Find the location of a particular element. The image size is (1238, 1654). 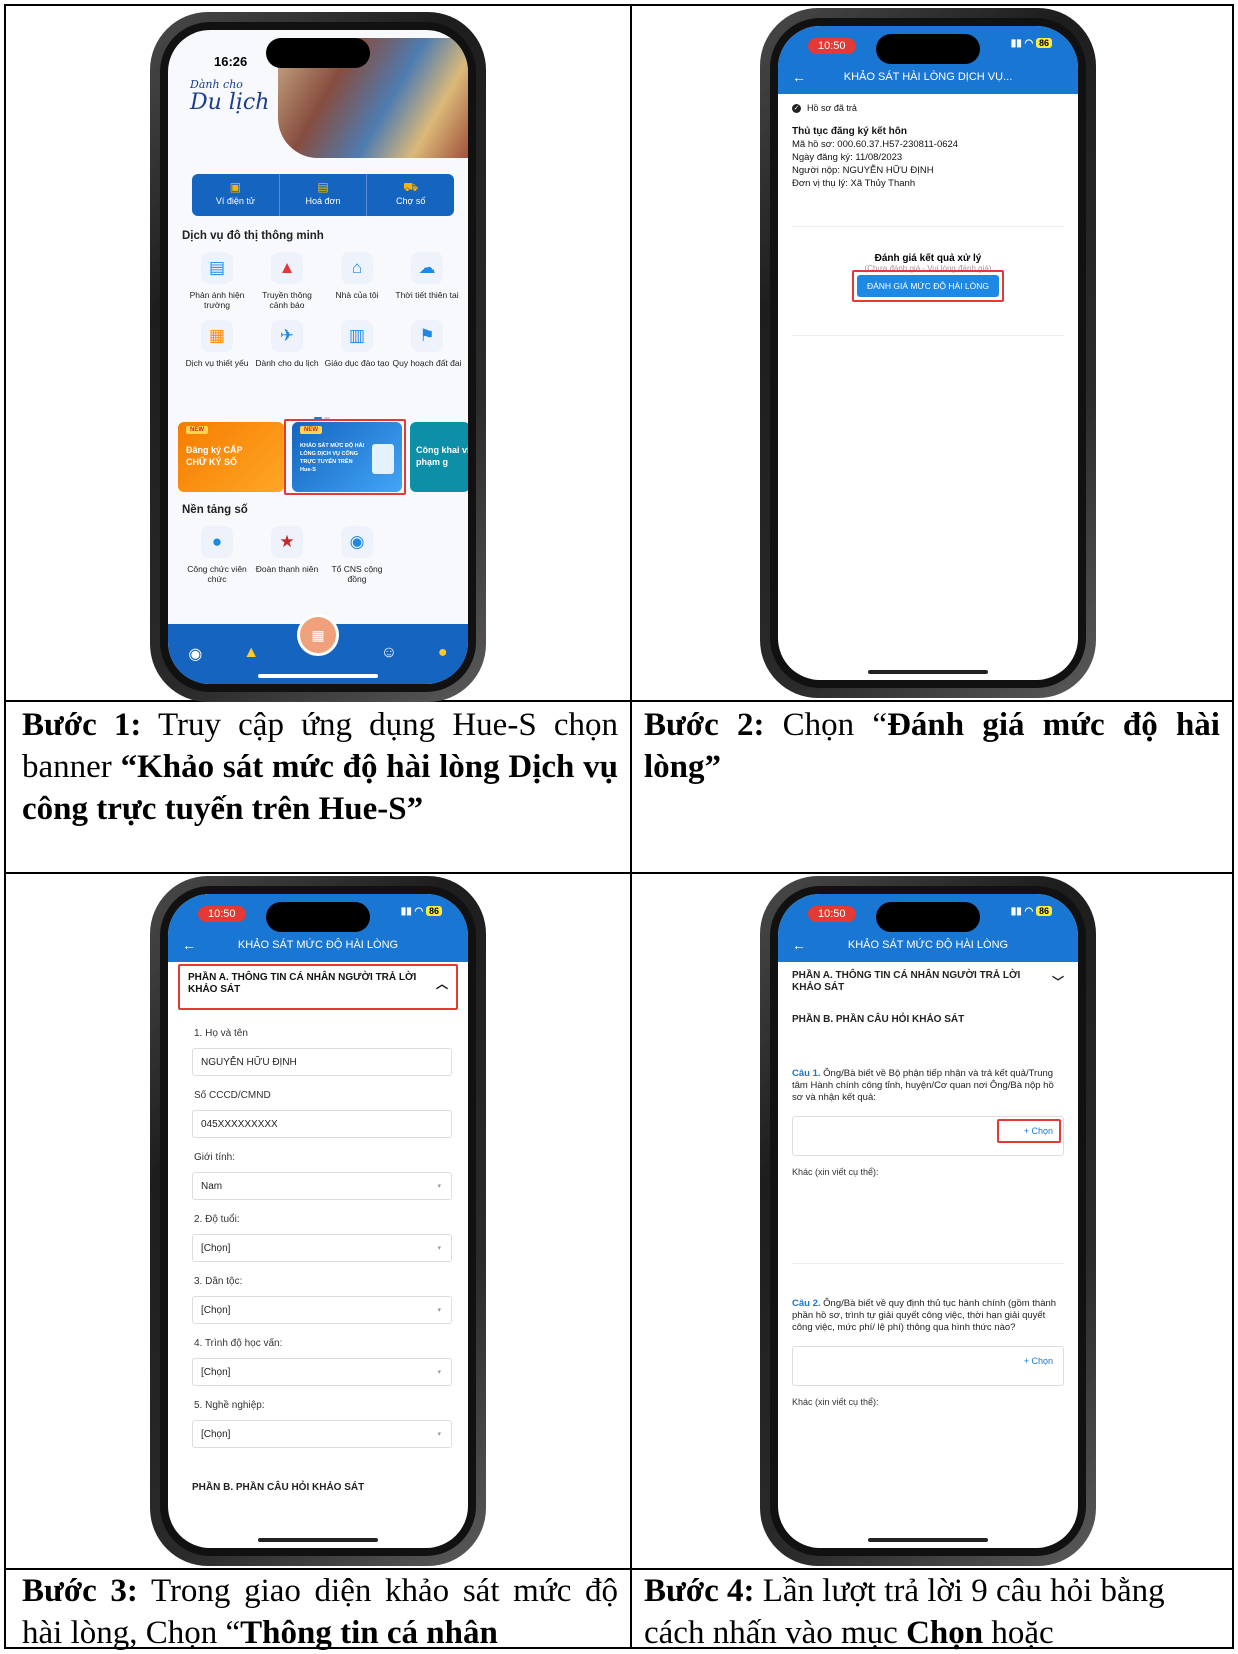

service-item: ⚑ Quy hoạch đất đai is located at coordinates (427, 344).